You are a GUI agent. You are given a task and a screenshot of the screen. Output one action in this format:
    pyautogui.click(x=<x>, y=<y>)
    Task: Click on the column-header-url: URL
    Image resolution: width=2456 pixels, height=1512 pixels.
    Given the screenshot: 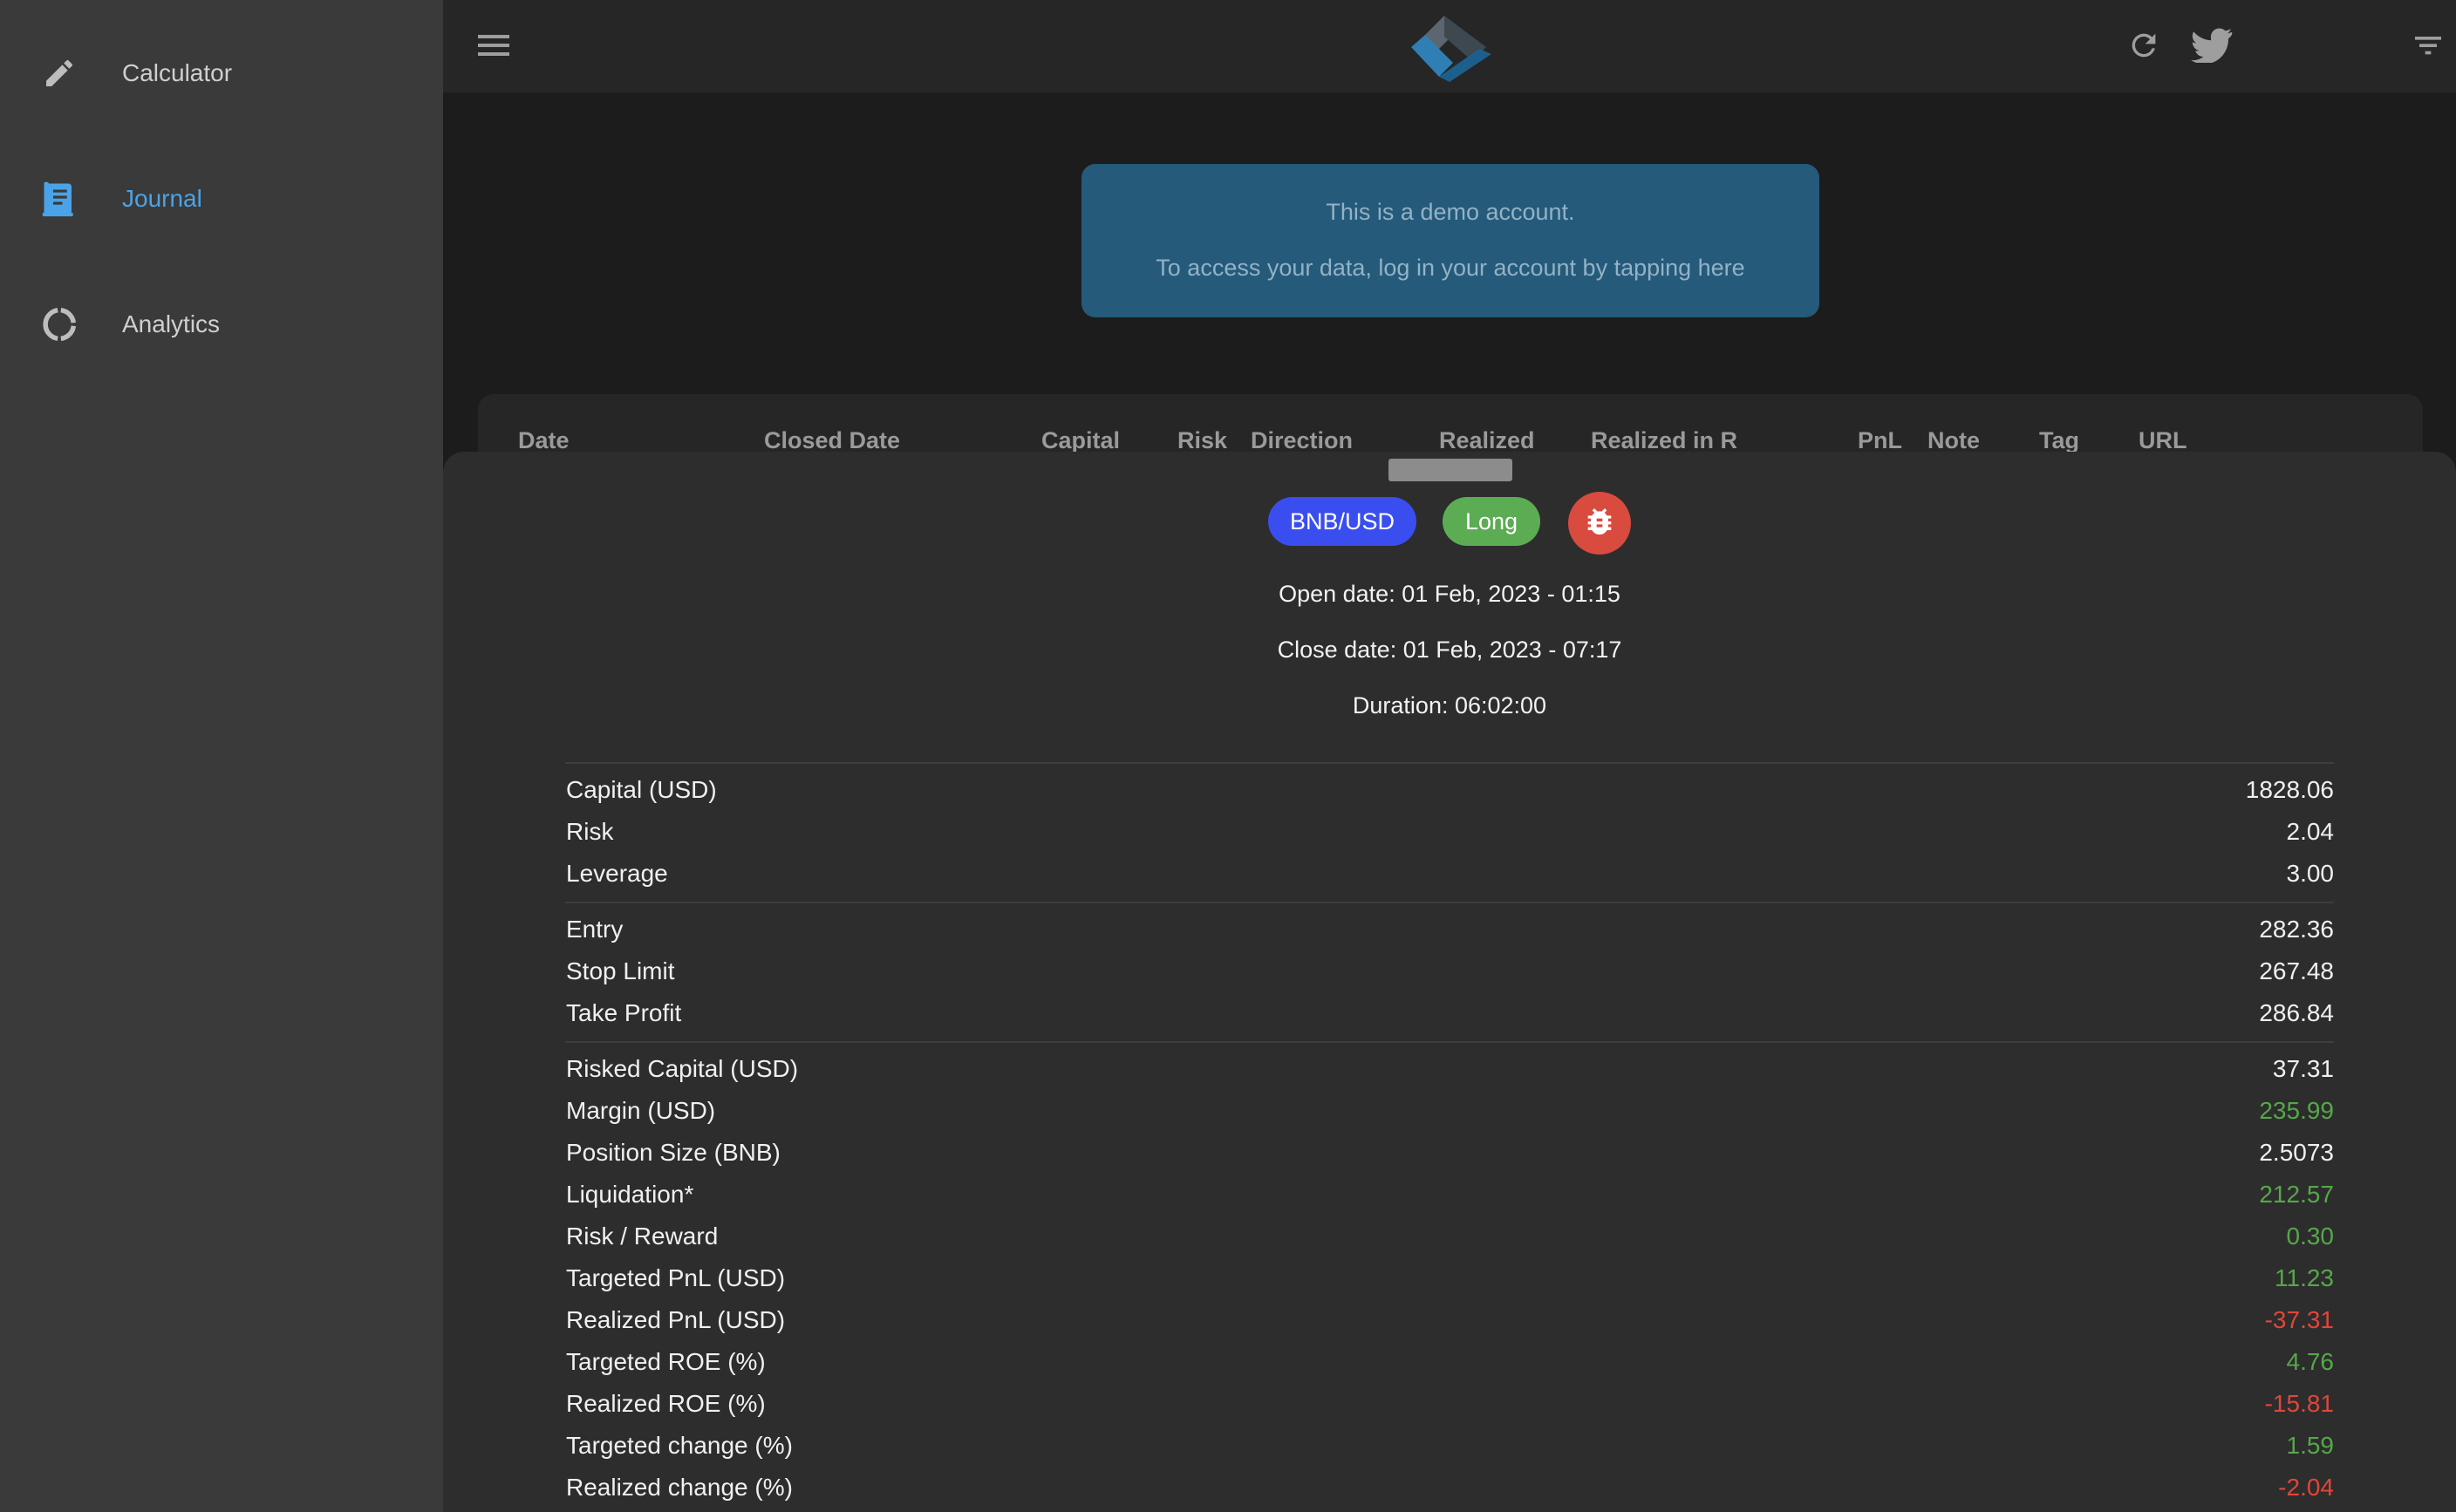 What is the action you would take?
    pyautogui.click(x=2163, y=440)
    